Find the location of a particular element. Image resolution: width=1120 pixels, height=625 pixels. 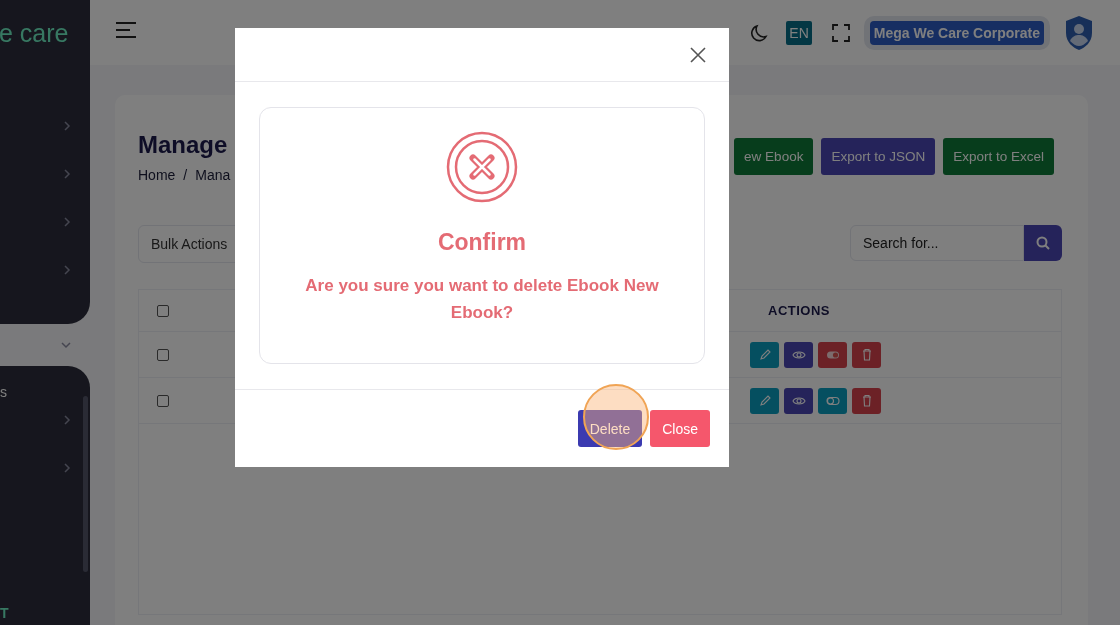

column-header: ACTIONS is located at coordinates (799, 310).